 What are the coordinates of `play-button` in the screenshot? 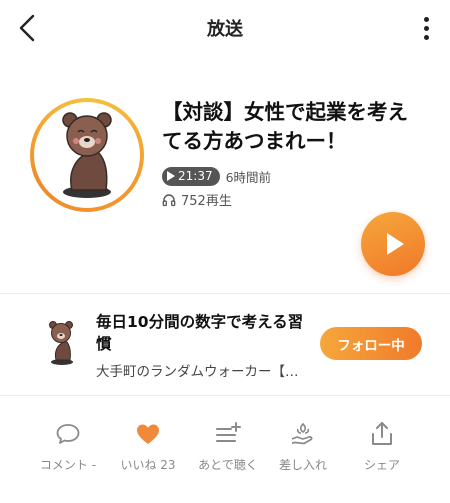 It's located at (393, 244).